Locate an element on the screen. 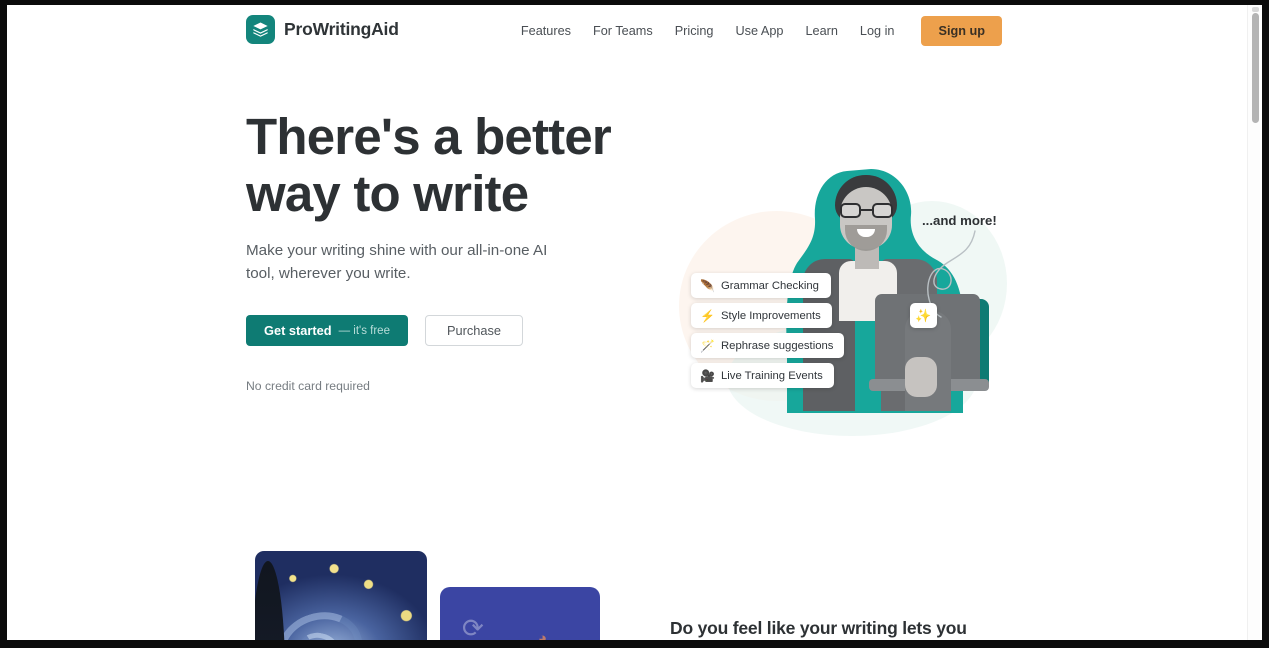  feature-card-grammar-checking: 🪶 Grammar Checking is located at coordinates (761, 285).